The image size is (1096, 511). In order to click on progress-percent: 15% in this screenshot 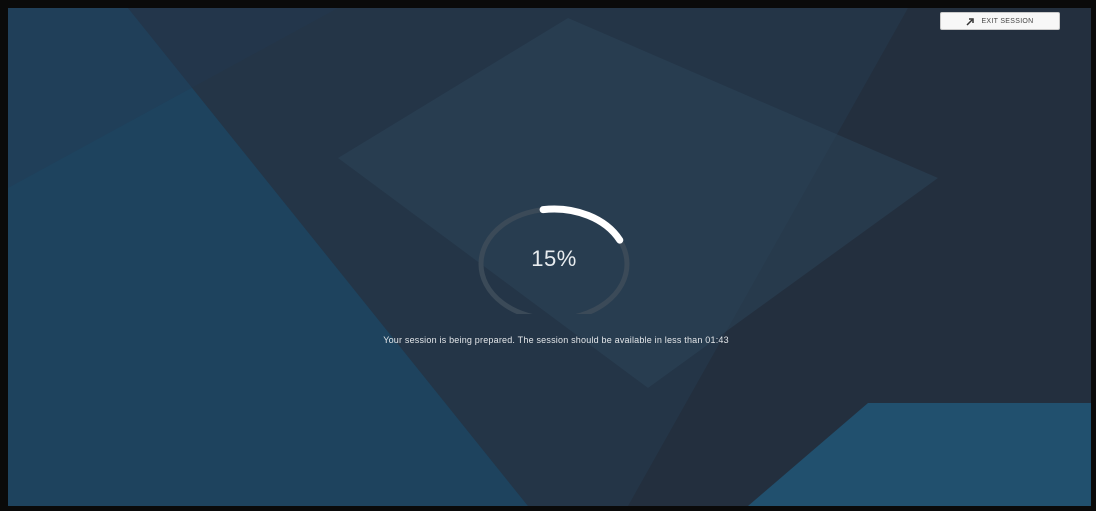, I will do `click(554, 258)`.